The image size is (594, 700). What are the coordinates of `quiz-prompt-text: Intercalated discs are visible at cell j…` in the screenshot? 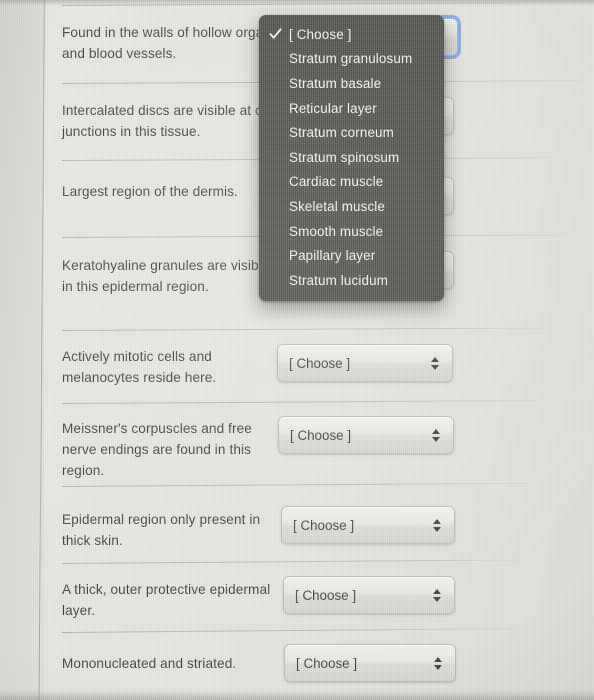 It's located at (169, 121).